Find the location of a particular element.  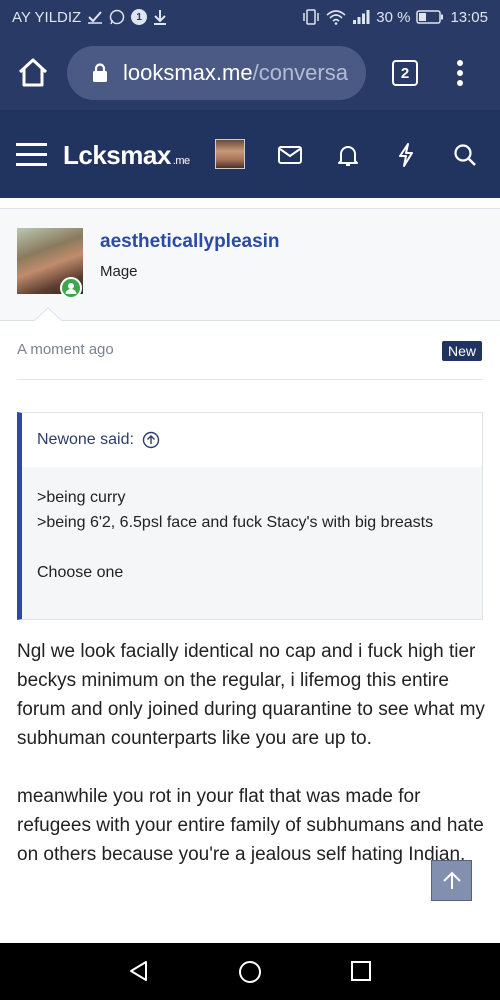

url-host: looksmax.me is located at coordinates (188, 72).